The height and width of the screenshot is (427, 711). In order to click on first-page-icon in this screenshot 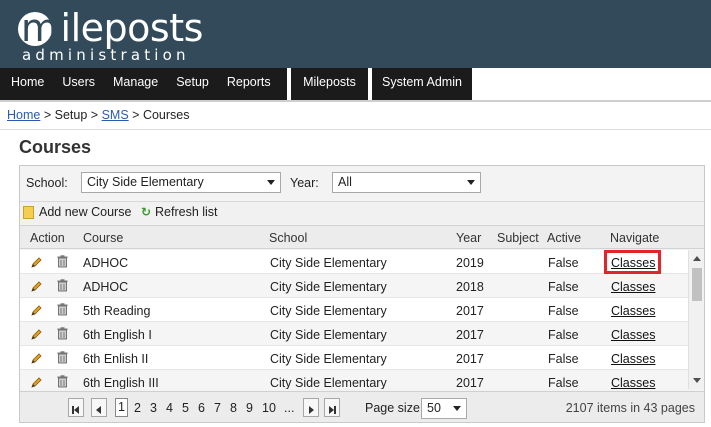, I will do `click(75, 410)`.